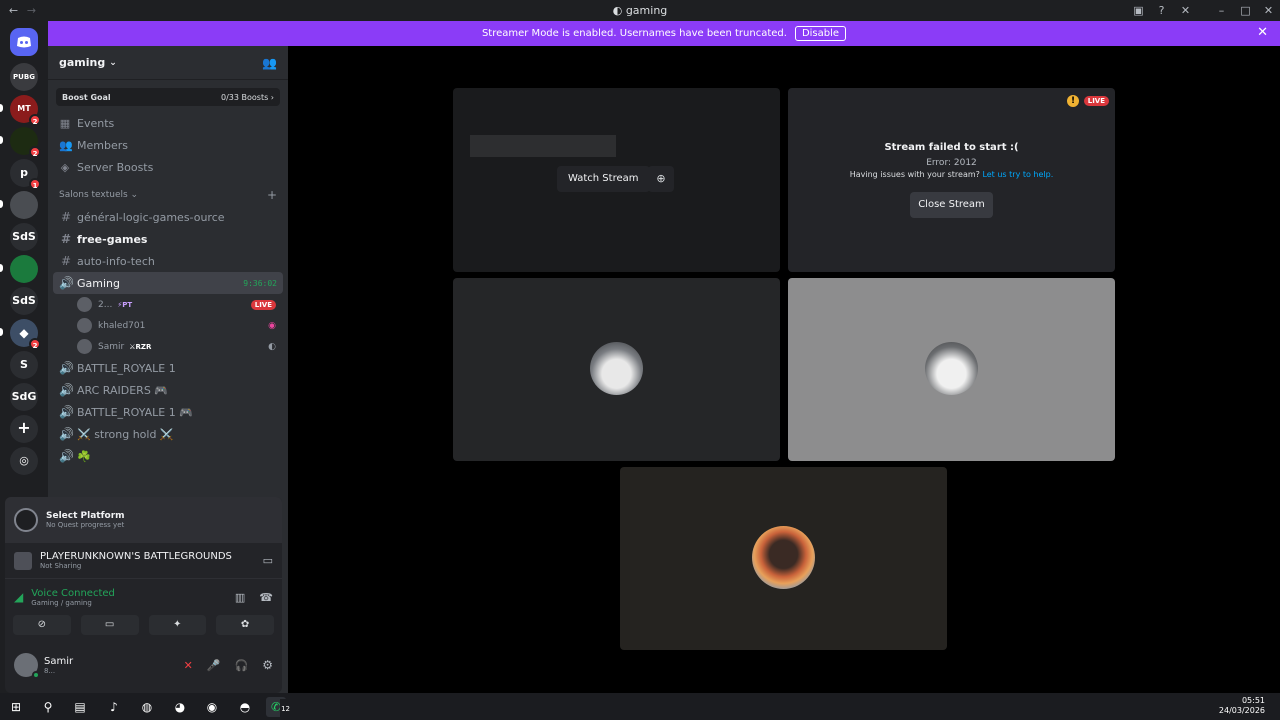 This screenshot has height=720, width=1280. I want to click on server-label: SdS, so click(24, 236).